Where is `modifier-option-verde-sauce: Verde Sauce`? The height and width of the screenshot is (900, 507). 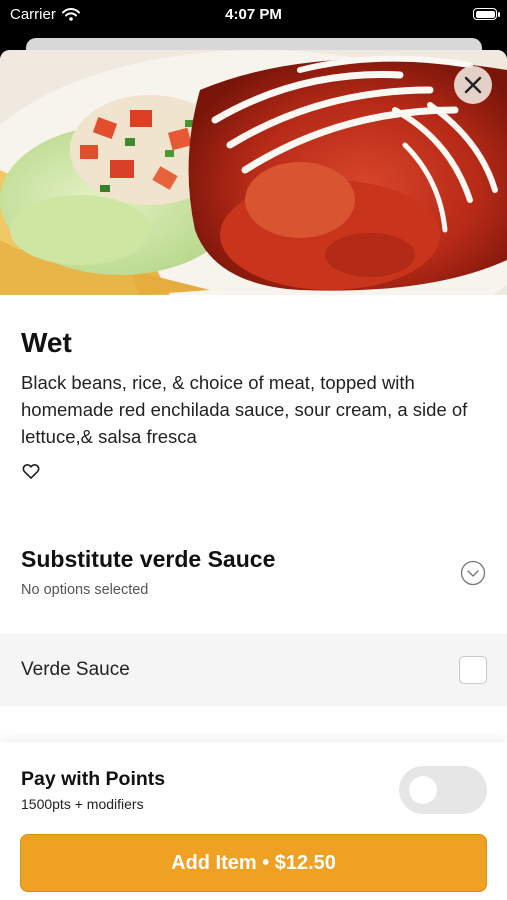
modifier-option-verde-sauce: Verde Sauce is located at coordinates (253, 670).